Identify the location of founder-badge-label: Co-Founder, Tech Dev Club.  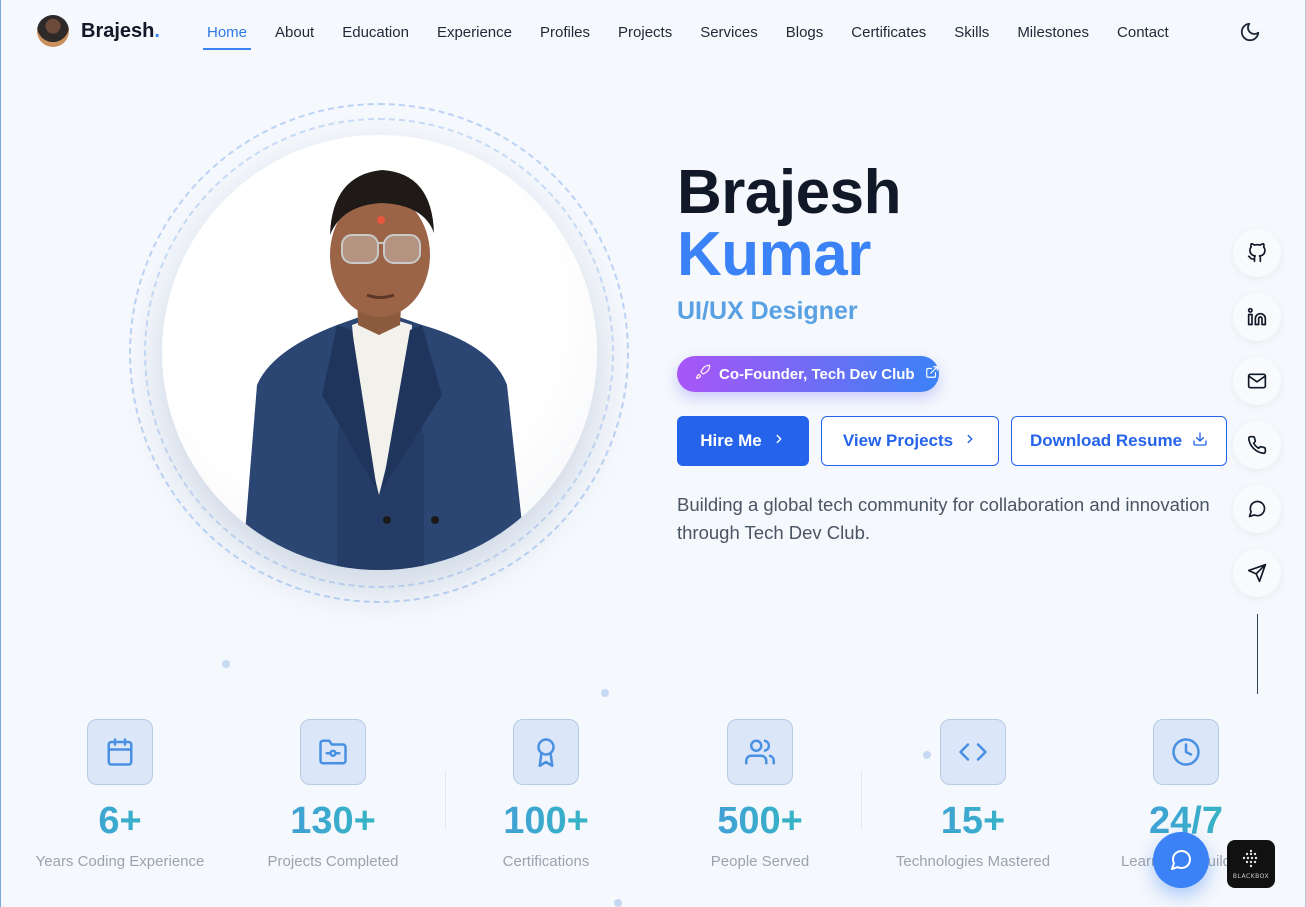
(817, 374).